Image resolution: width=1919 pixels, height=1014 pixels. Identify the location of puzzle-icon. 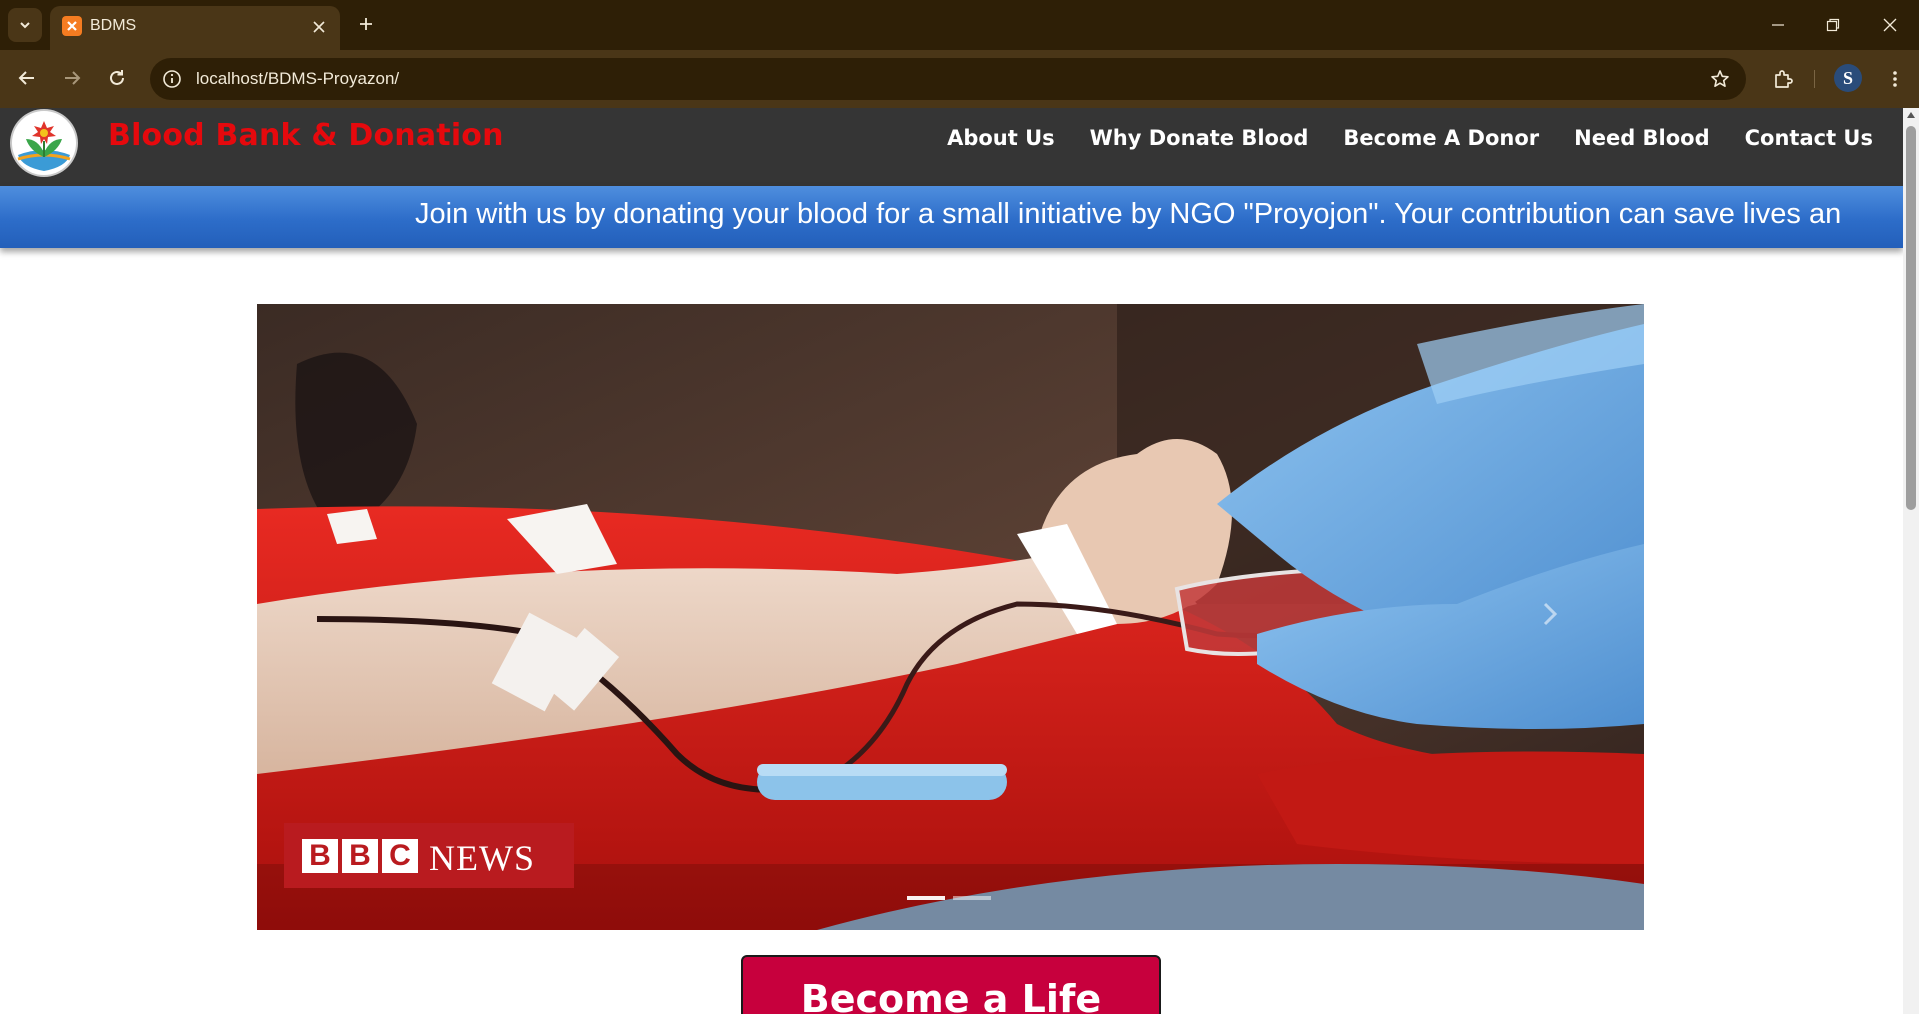
(1784, 79).